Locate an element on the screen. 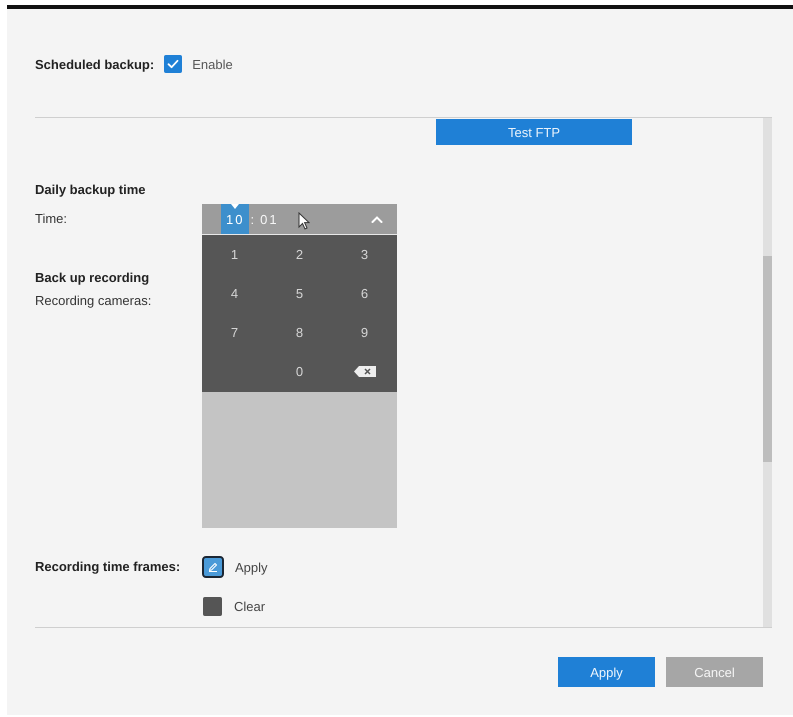 The height and width of the screenshot is (717, 793). time-segment: 01 is located at coordinates (269, 219).